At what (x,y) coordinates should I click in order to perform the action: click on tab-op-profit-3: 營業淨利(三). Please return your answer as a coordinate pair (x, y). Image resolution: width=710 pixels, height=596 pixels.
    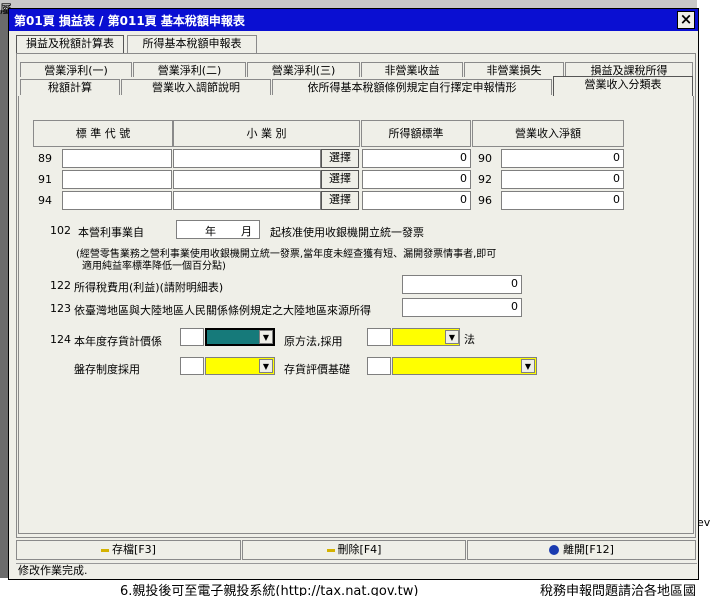
    Looking at the image, I should click on (303, 69).